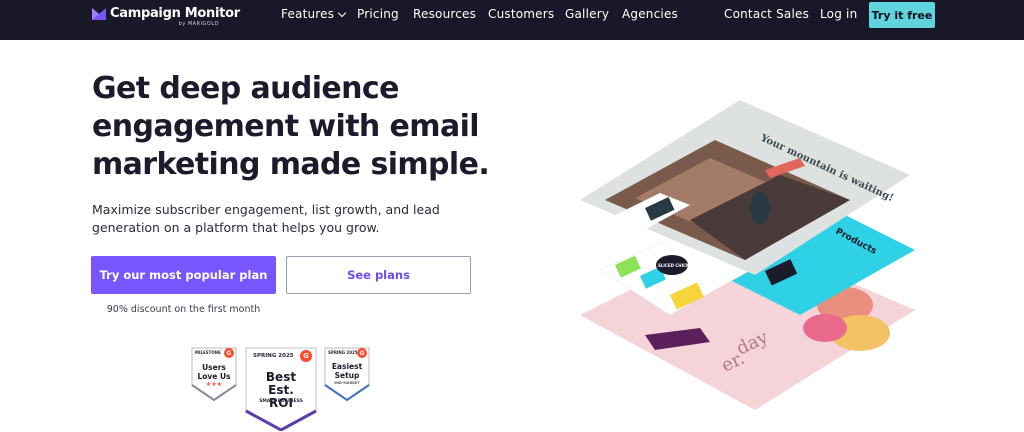 The width and height of the screenshot is (1024, 432). What do you see at coordinates (343, 352) in the screenshot?
I see `badge-setup-top: SPRING 2025` at bounding box center [343, 352].